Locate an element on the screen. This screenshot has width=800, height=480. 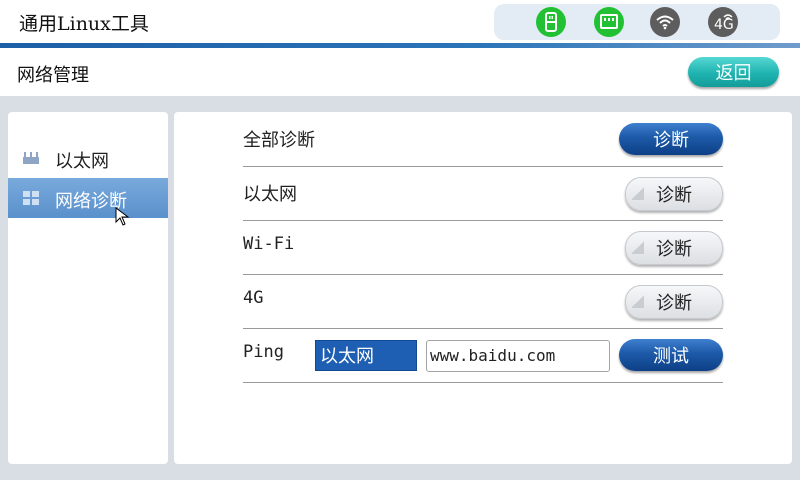
row-label: 全部诊断 is located at coordinates (279, 140).